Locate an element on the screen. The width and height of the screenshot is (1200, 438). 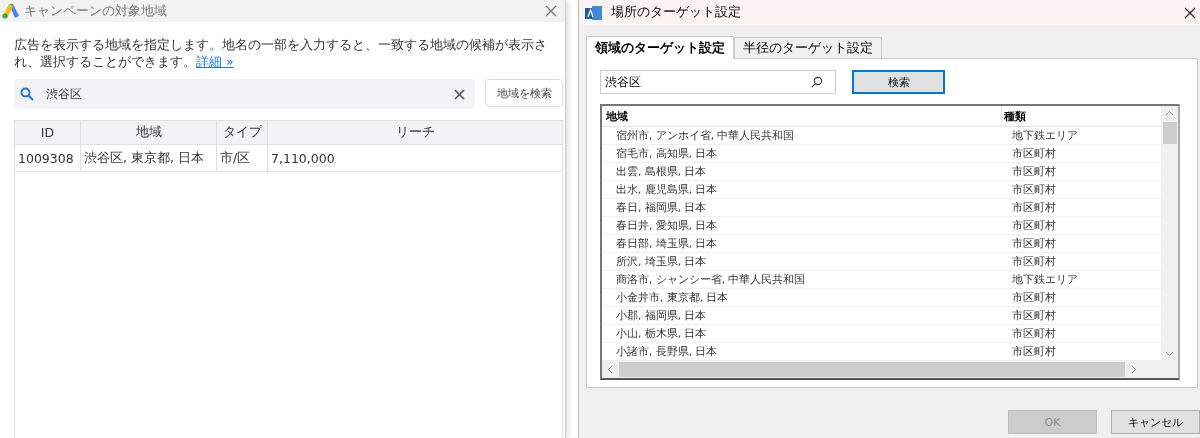
details-link: 詳細 » is located at coordinates (215, 61).